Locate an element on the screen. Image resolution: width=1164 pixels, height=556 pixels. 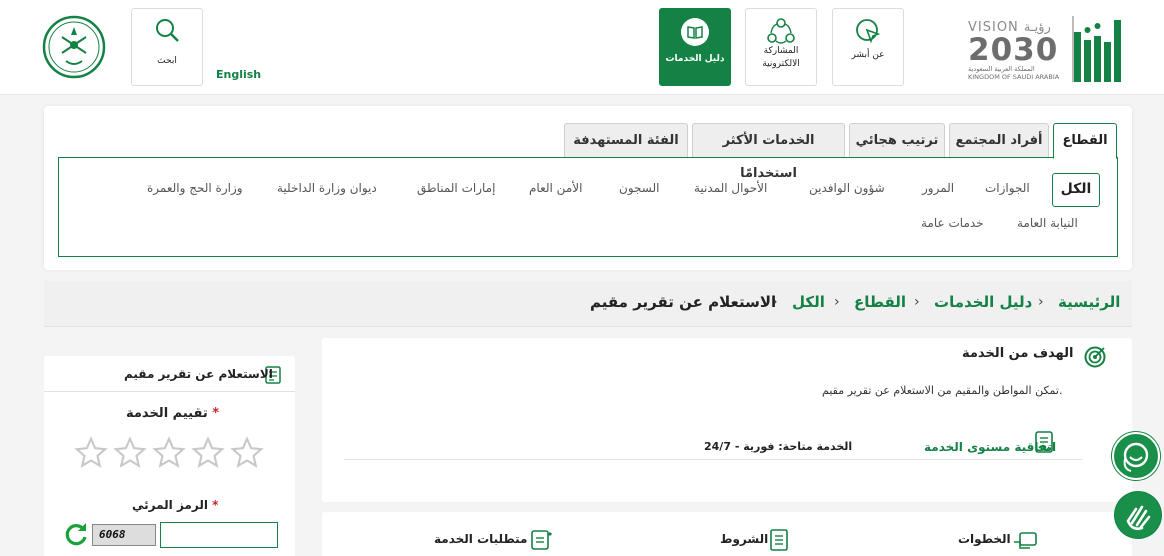
sector-civil-affairs: الأحوال المدنية is located at coordinates (730, 188).